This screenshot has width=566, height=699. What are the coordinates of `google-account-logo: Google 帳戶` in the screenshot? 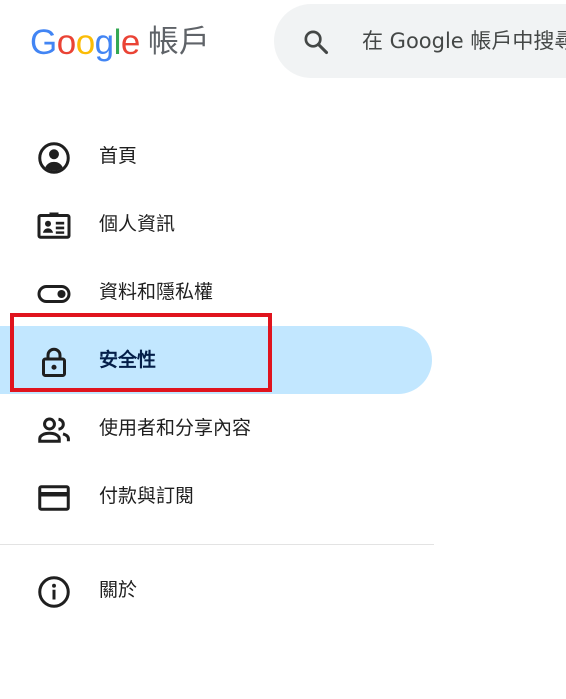 It's located at (120, 42).